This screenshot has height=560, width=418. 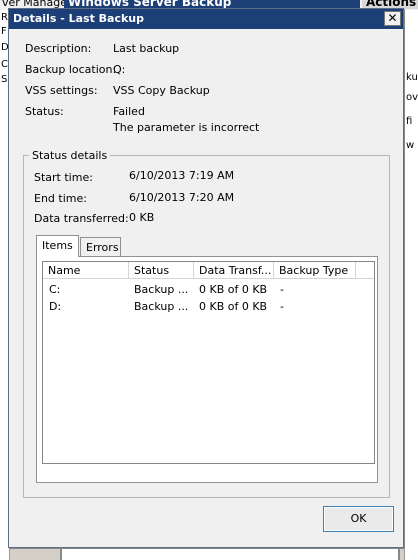 I want to click on vss-settings-label: VSS settings:, so click(x=61, y=90).